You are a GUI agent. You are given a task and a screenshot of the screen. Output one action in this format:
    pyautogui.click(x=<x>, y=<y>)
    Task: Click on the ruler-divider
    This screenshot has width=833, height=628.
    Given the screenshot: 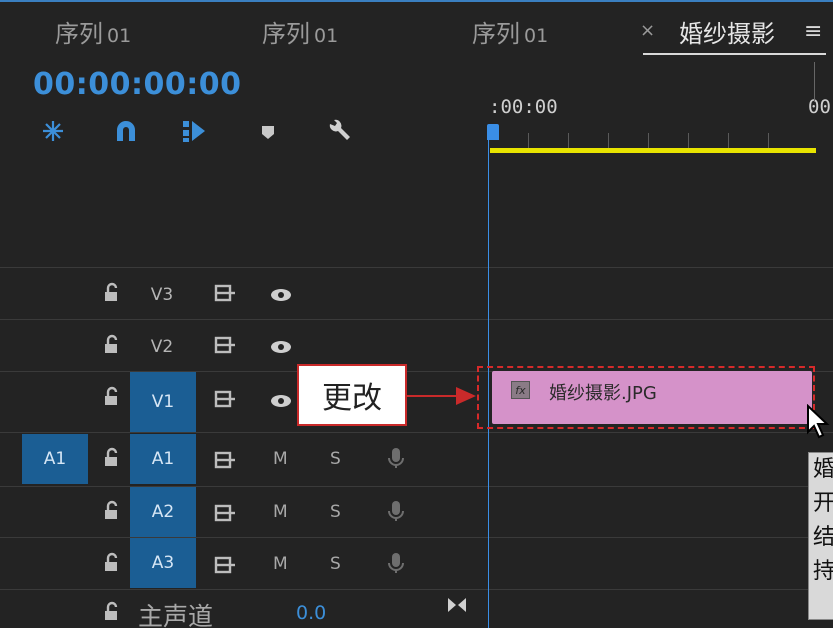 What is the action you would take?
    pyautogui.click(x=814, y=82)
    